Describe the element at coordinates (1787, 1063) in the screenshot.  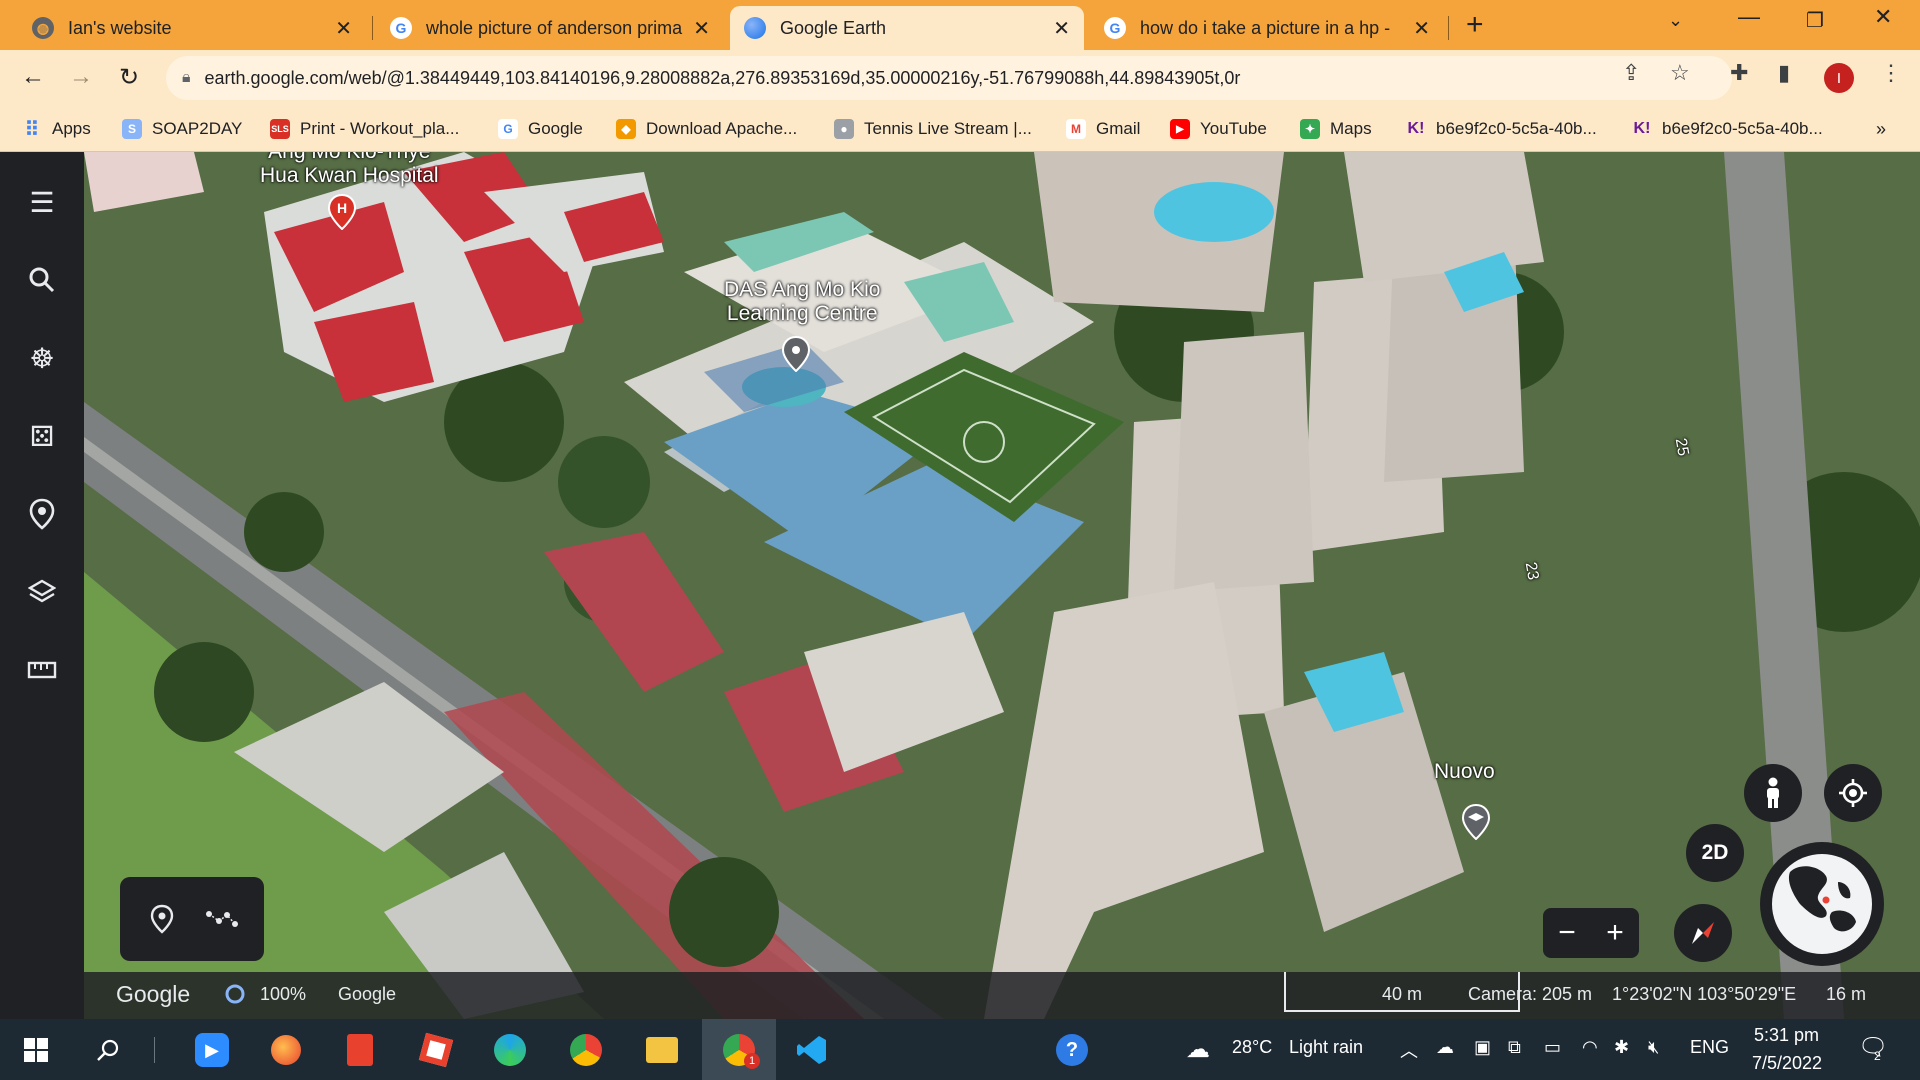
I see `clock-date: 7/5/2022` at that location.